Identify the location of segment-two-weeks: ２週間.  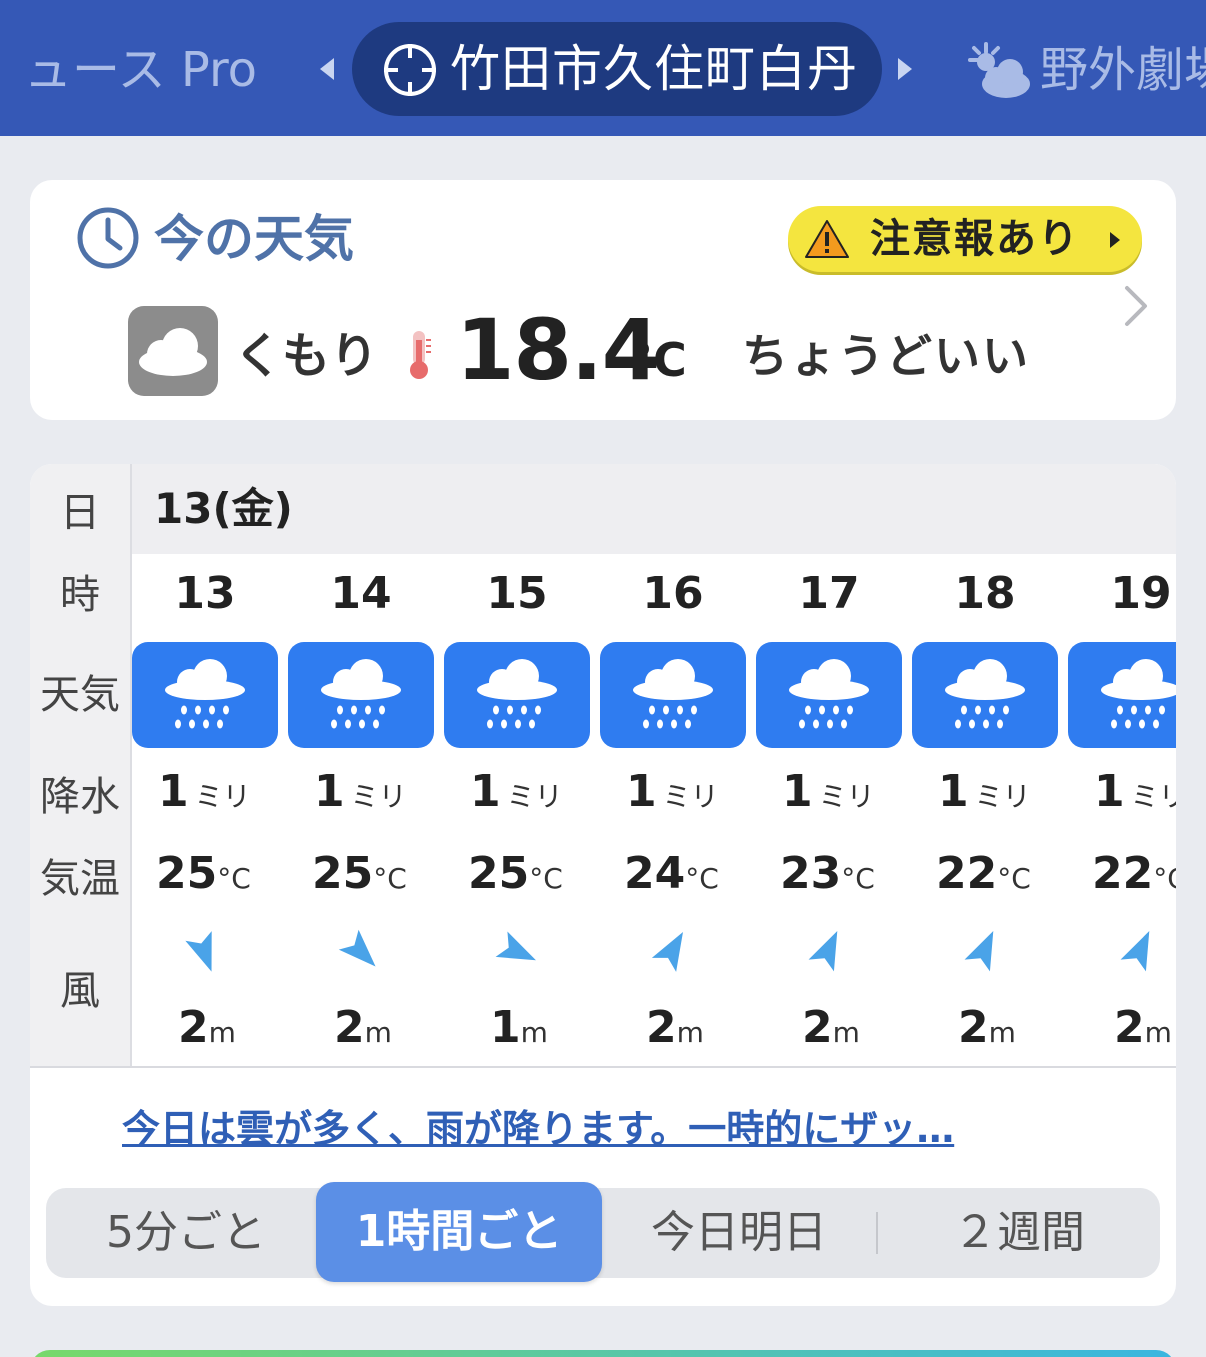
(1019, 1233).